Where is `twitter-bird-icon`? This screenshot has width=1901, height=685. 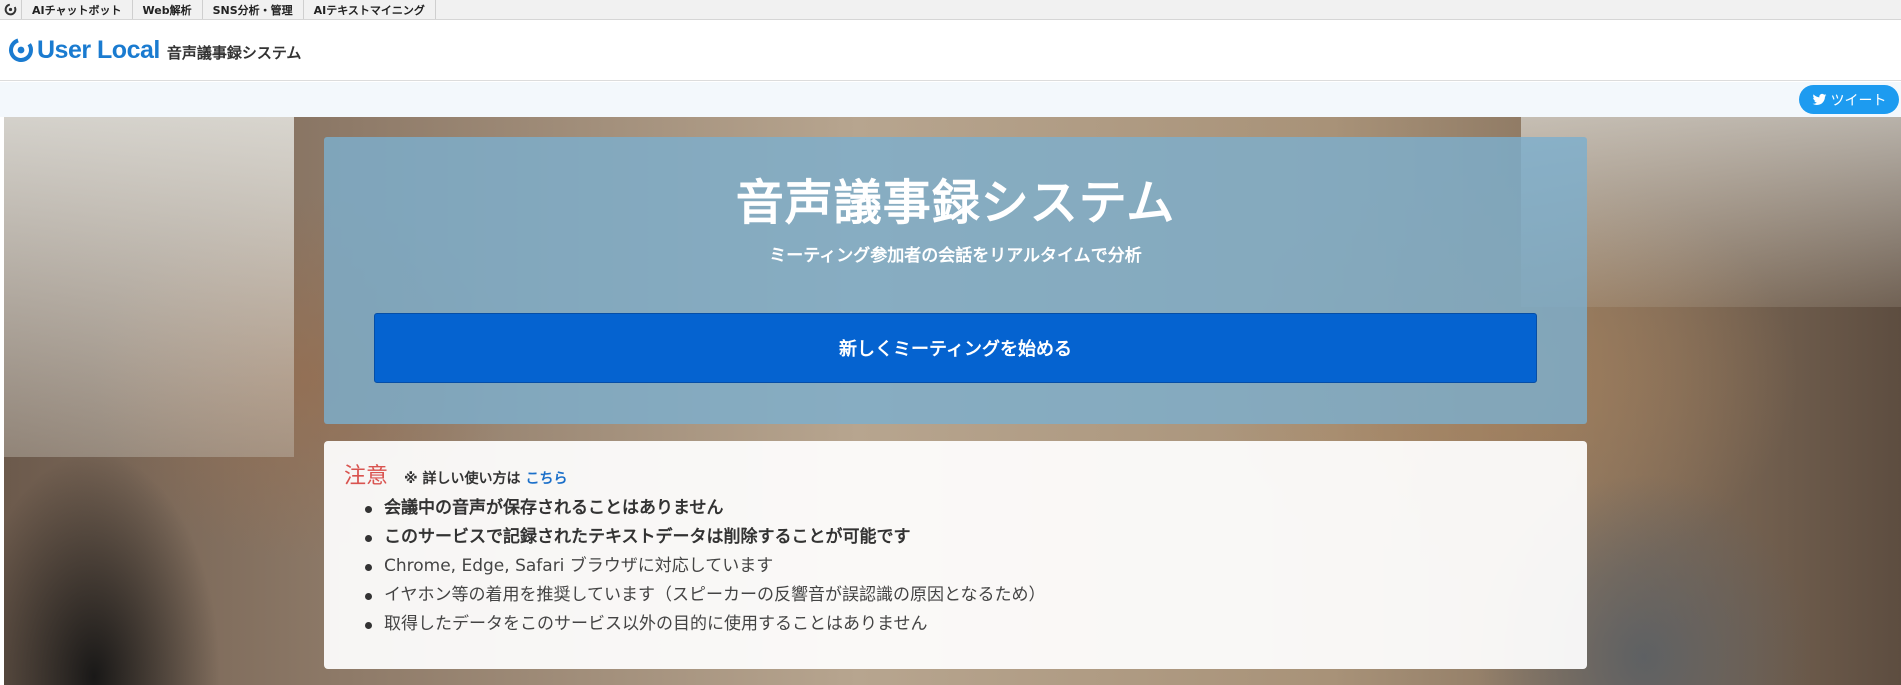
twitter-bird-icon is located at coordinates (1819, 99).